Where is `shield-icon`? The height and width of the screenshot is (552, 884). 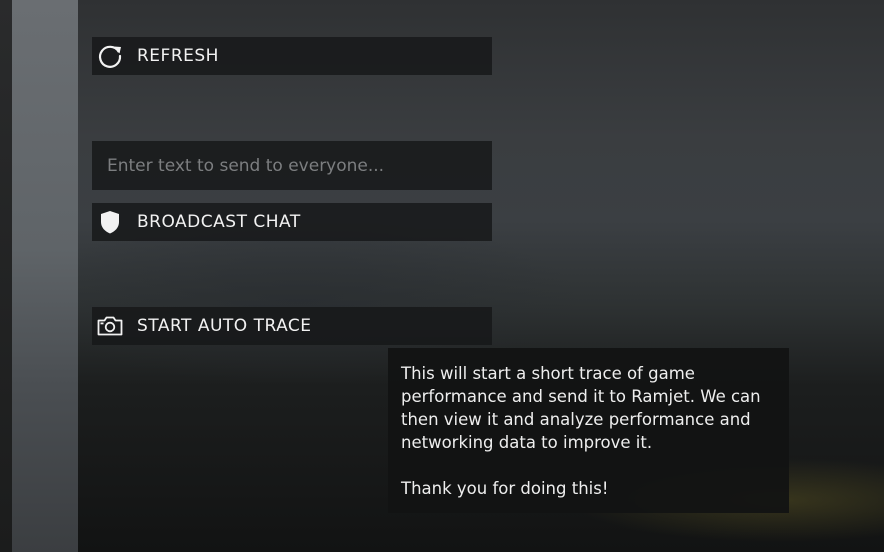 shield-icon is located at coordinates (110, 222).